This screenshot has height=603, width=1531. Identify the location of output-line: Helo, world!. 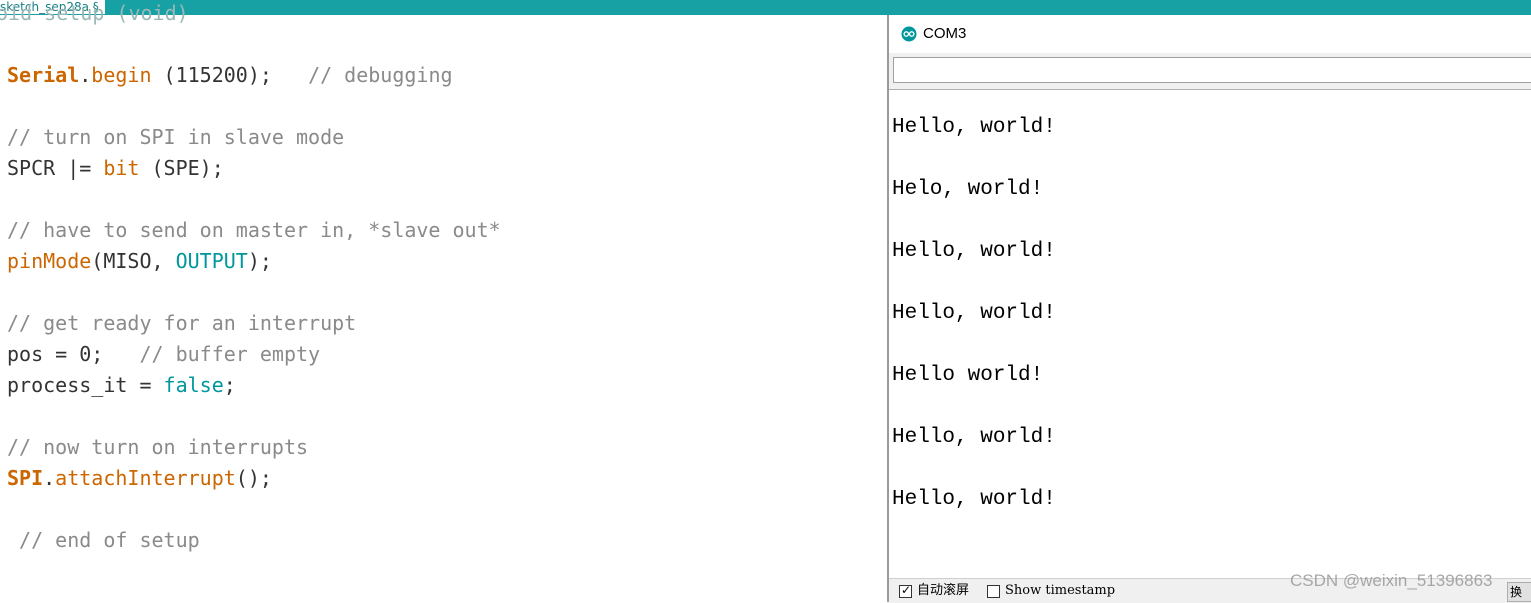
(968, 189).